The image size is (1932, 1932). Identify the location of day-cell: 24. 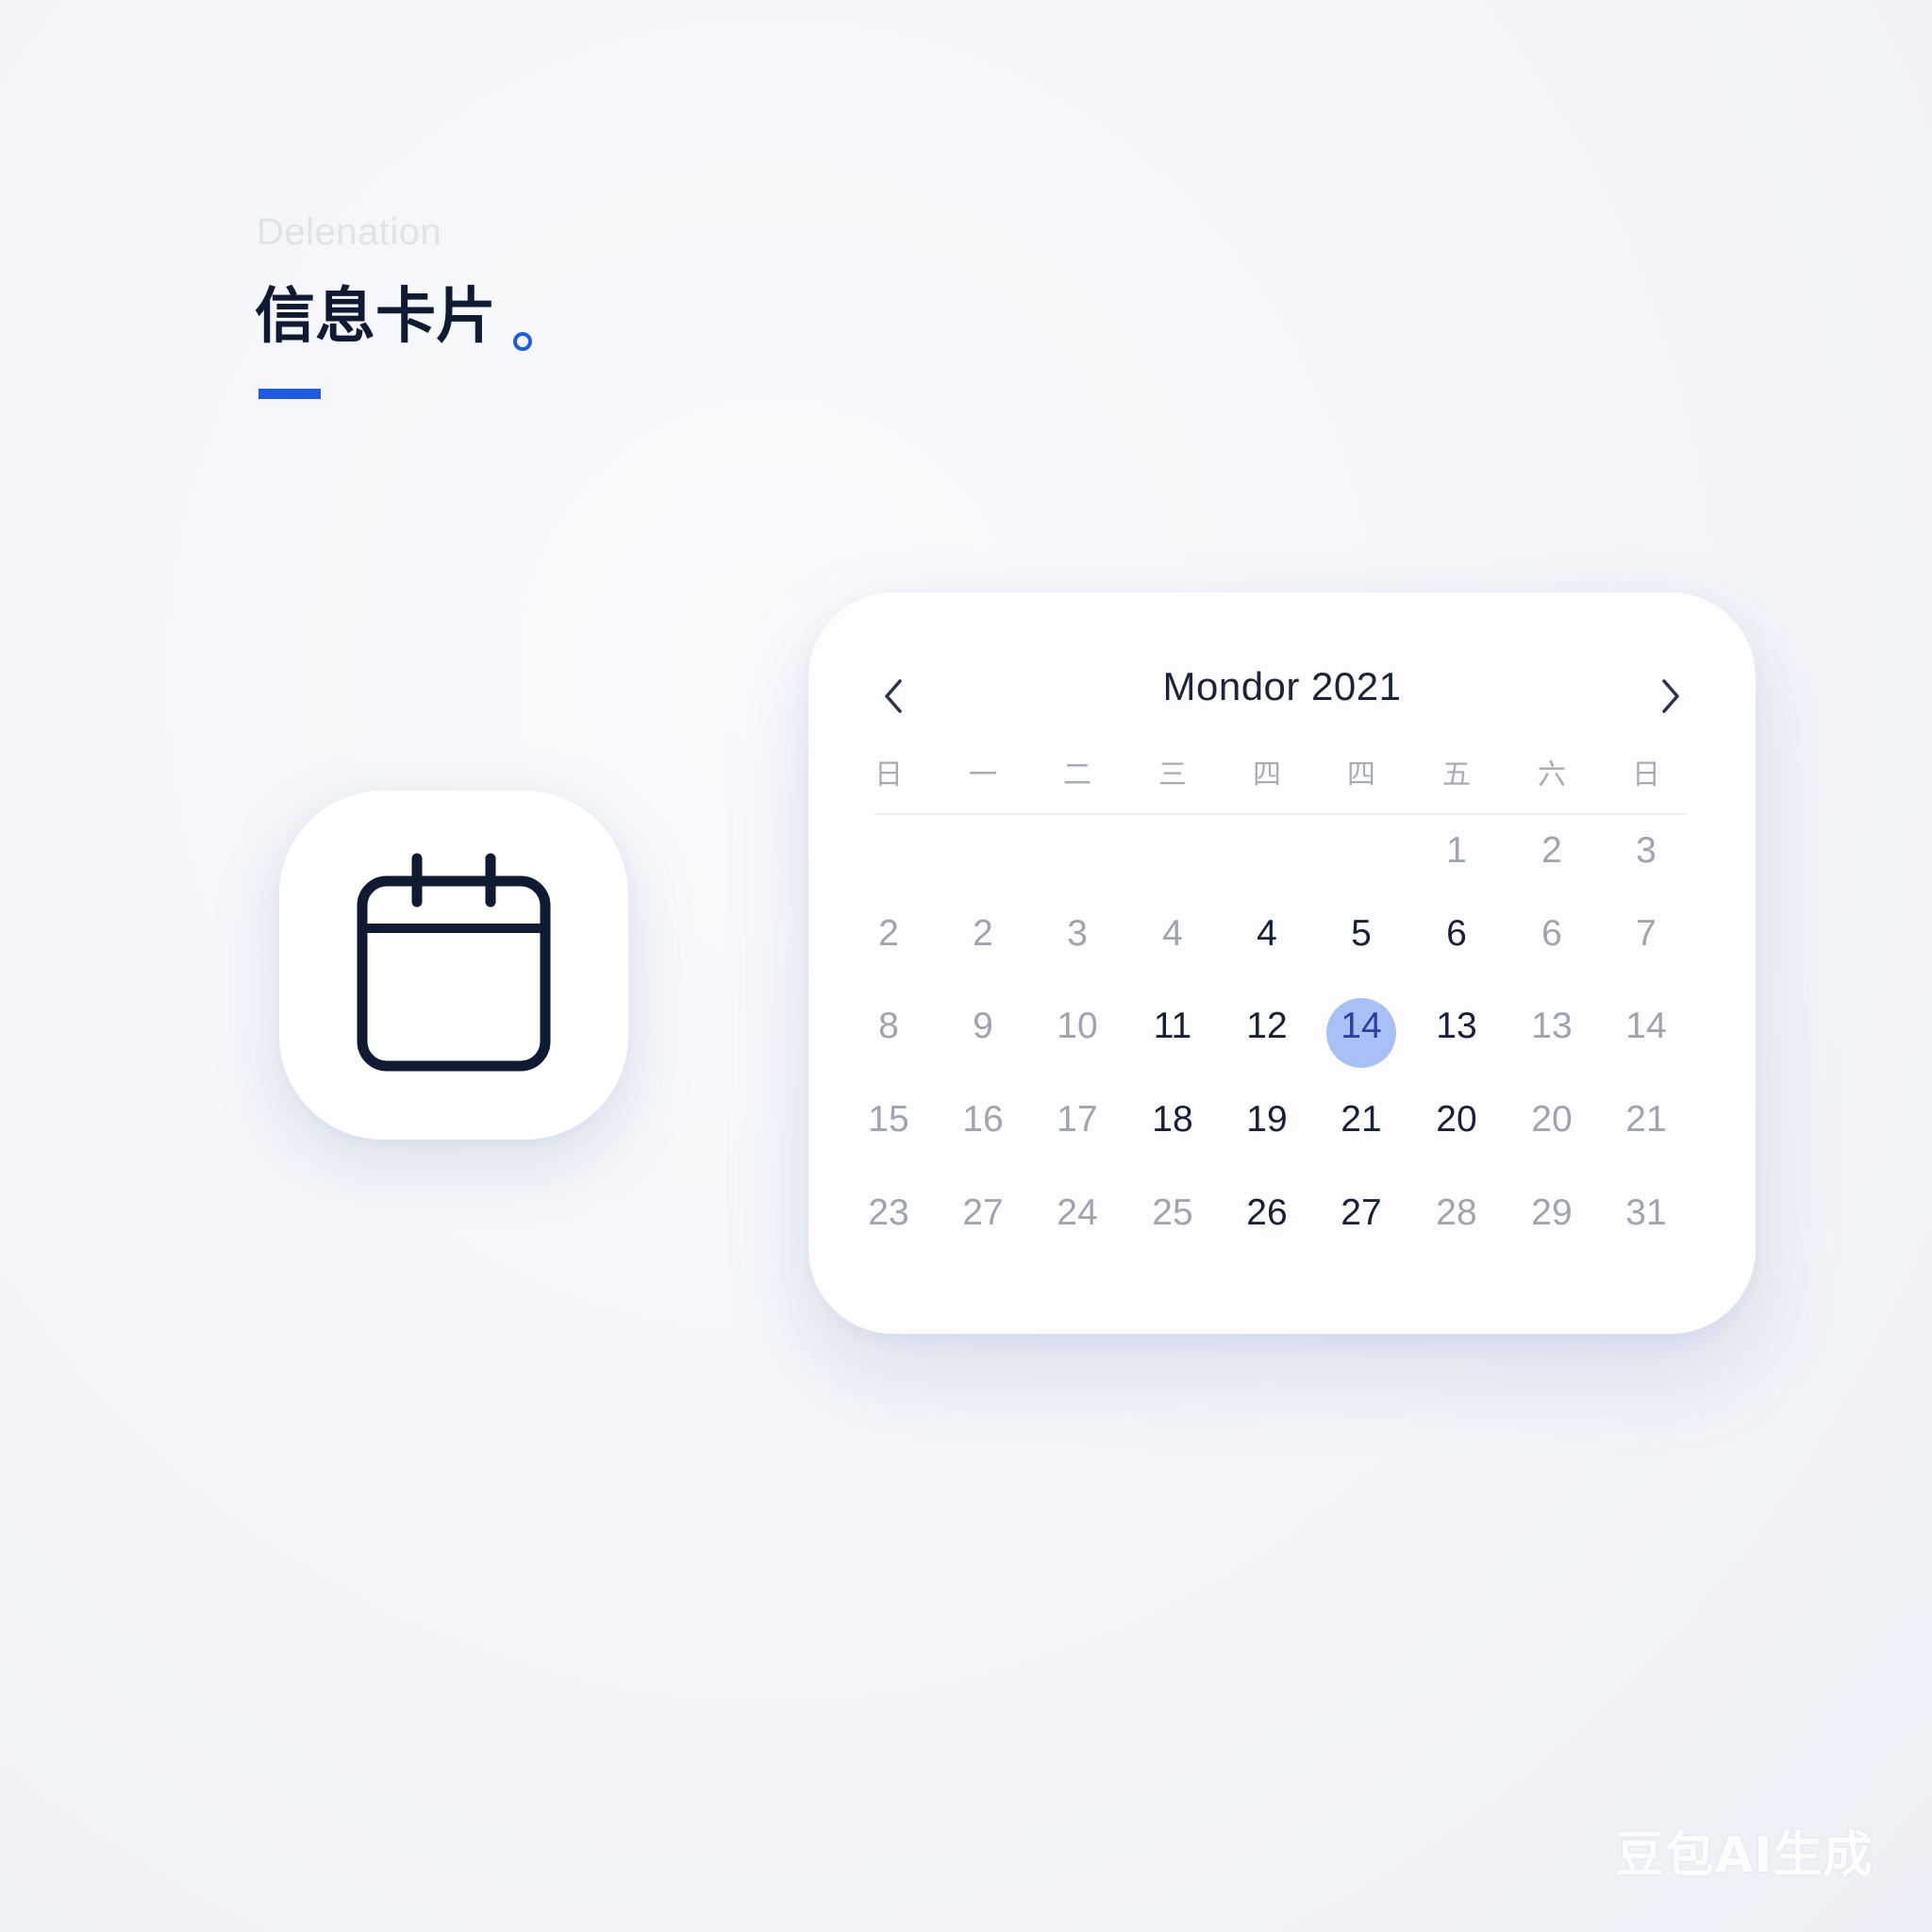
(1077, 1213).